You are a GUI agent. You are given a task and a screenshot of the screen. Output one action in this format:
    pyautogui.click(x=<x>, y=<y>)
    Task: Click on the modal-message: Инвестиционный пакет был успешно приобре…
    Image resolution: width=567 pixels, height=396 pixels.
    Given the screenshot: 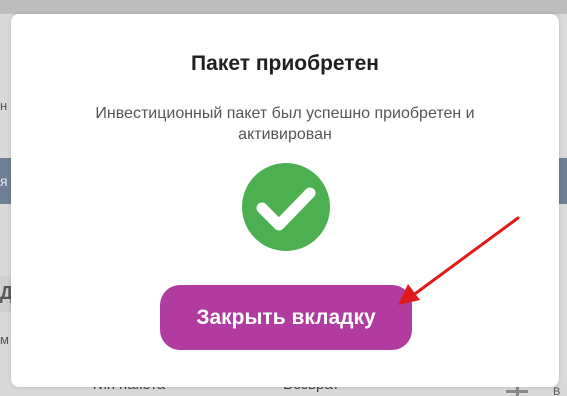 What is the action you would take?
    pyautogui.click(x=285, y=124)
    